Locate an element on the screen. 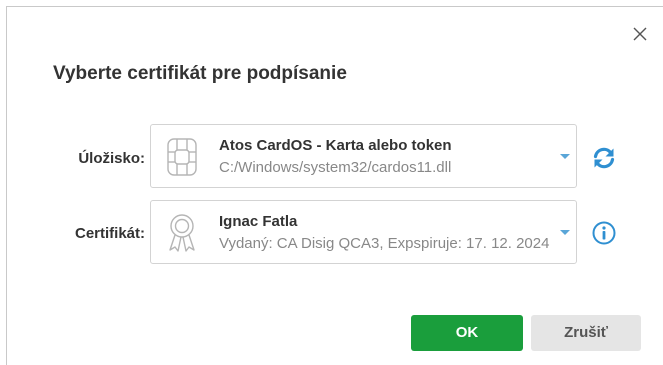 The width and height of the screenshot is (663, 365). refresh-icon is located at coordinates (604, 158).